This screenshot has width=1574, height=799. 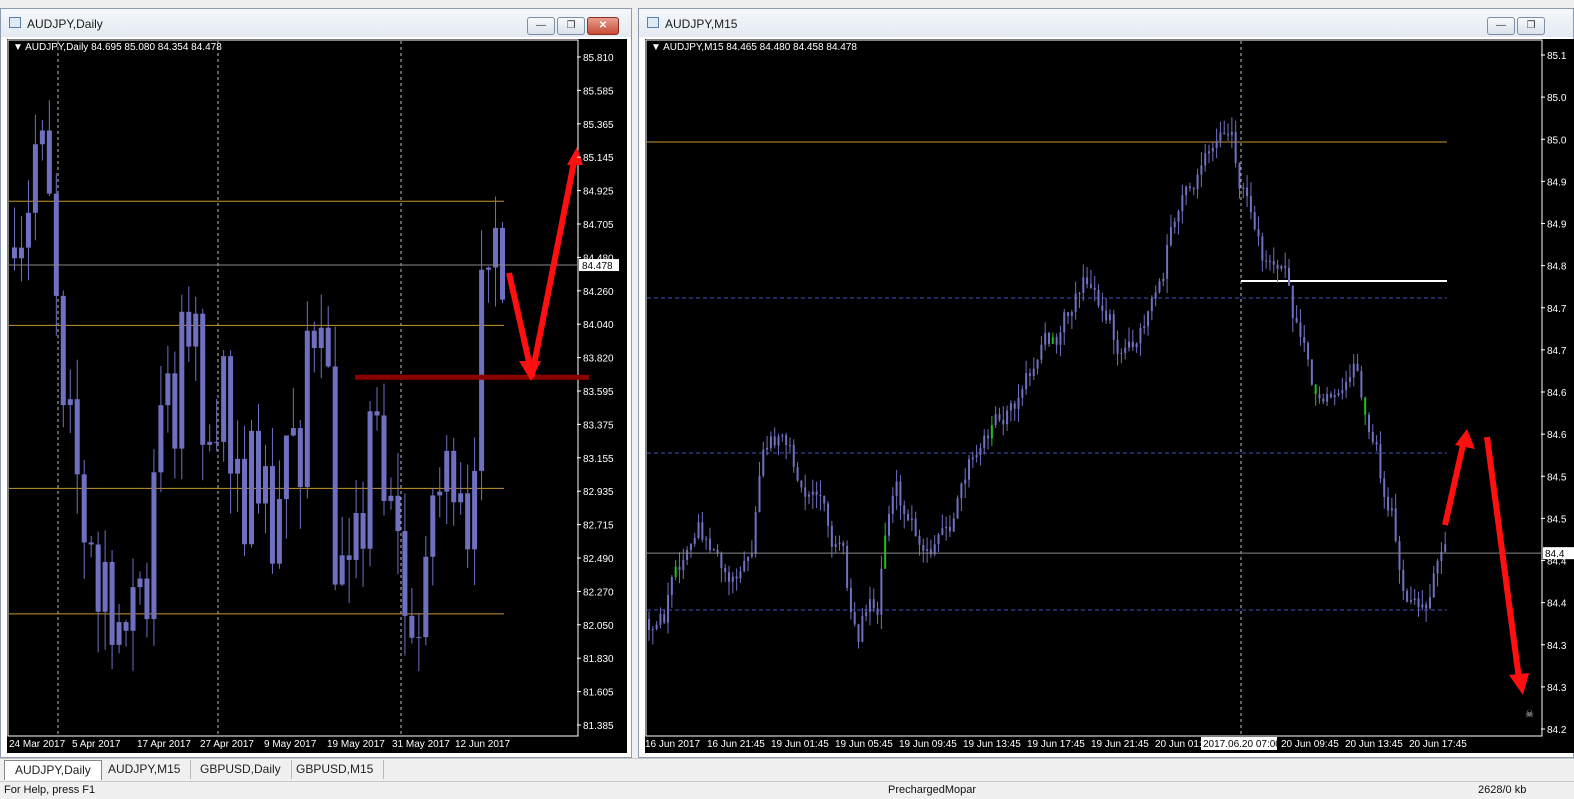 I want to click on left-window-titlebar: AUDJPY,Daily — ❐ ✕, so click(x=316, y=23).